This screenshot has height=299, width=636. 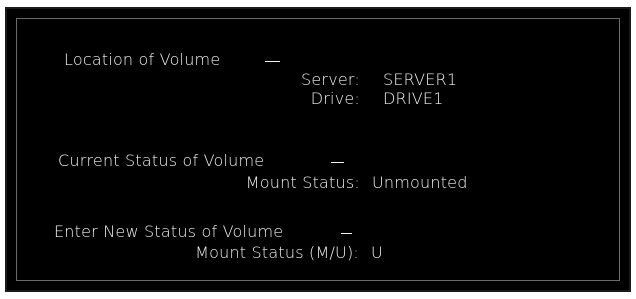 What do you see at coordinates (161, 160) in the screenshot?
I see `current-status-heading: Current Status of Volume` at bounding box center [161, 160].